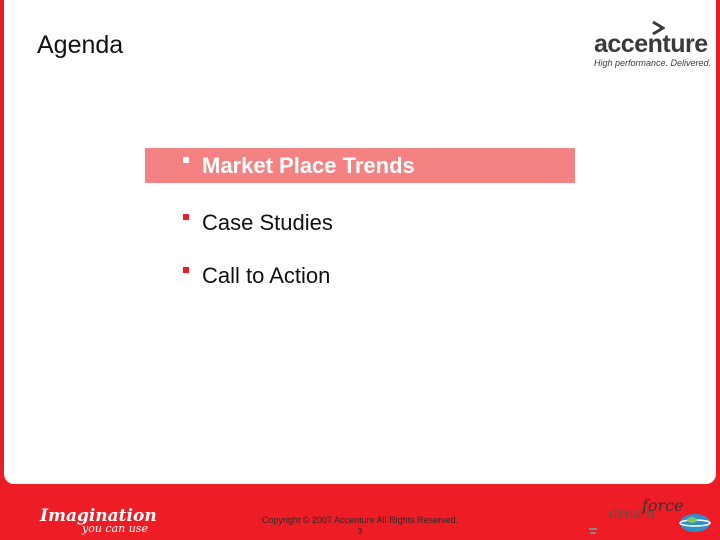  I want to click on agenda-item-label: Call to Action, so click(266, 275).